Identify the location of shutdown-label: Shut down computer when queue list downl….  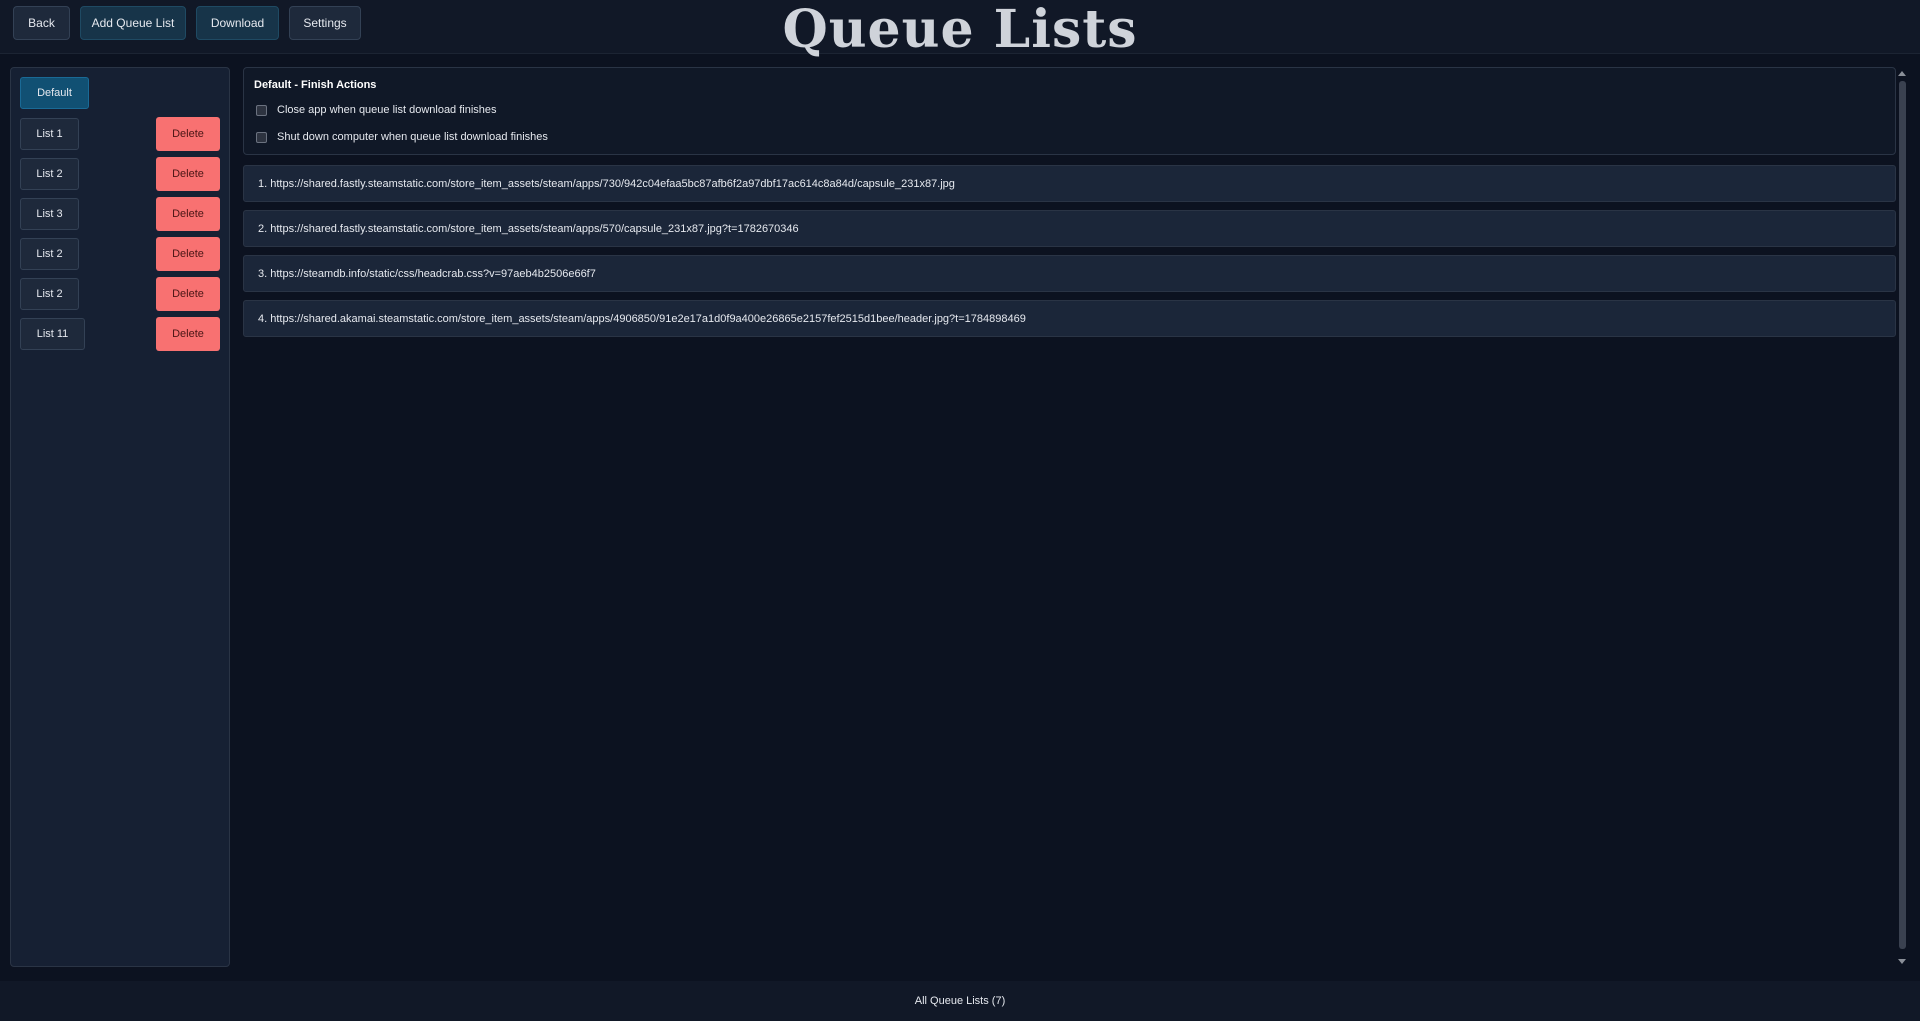
(412, 137).